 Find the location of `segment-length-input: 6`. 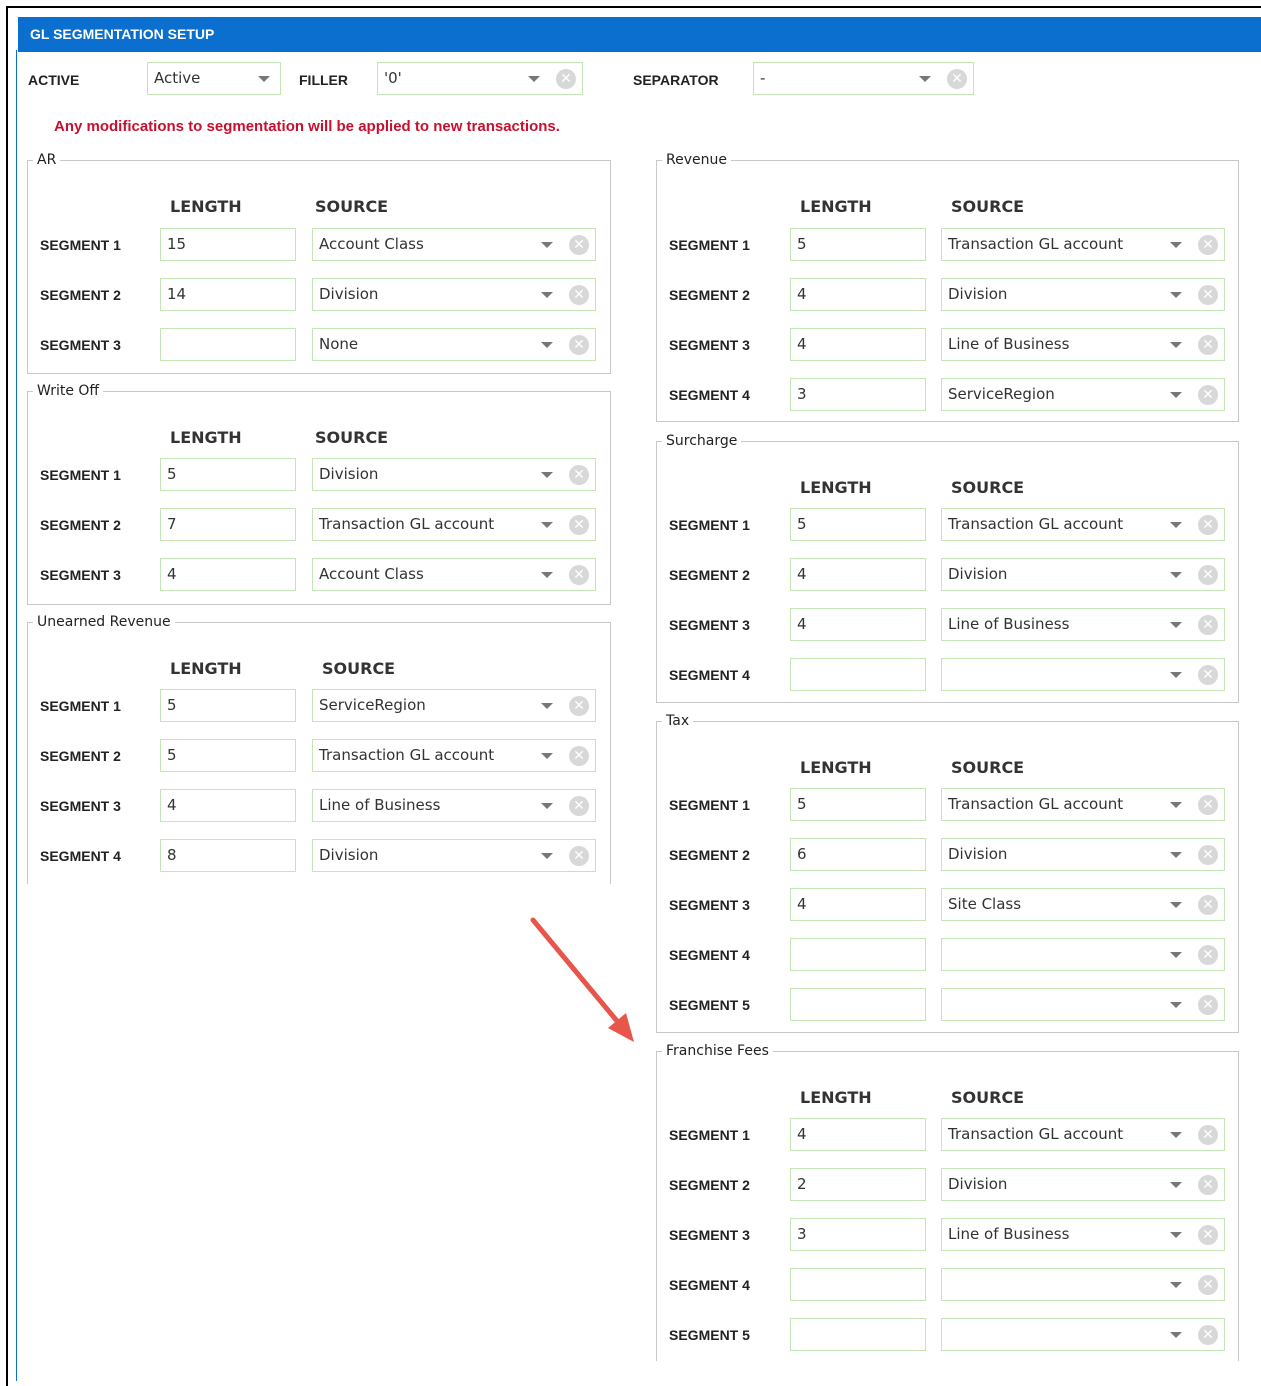

segment-length-input: 6 is located at coordinates (858, 854).